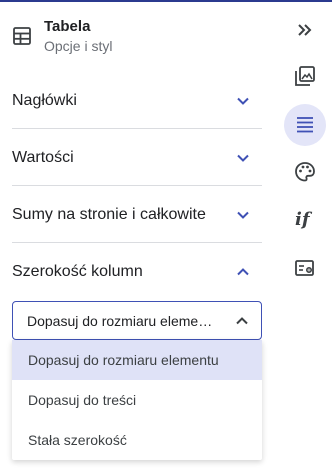 The width and height of the screenshot is (332, 473). Describe the element at coordinates (43, 157) in the screenshot. I see `section-label: Wartości` at that location.